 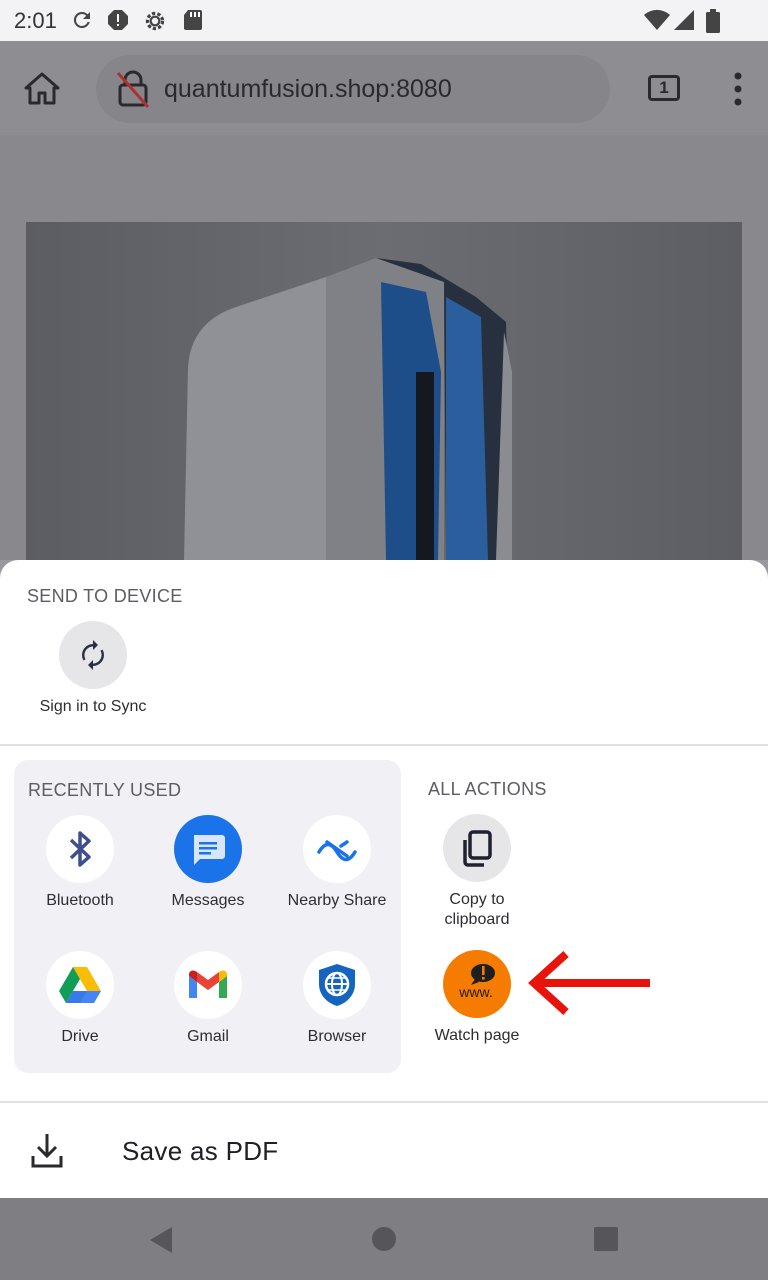 I want to click on back-icon, so click(x=160, y=1240).